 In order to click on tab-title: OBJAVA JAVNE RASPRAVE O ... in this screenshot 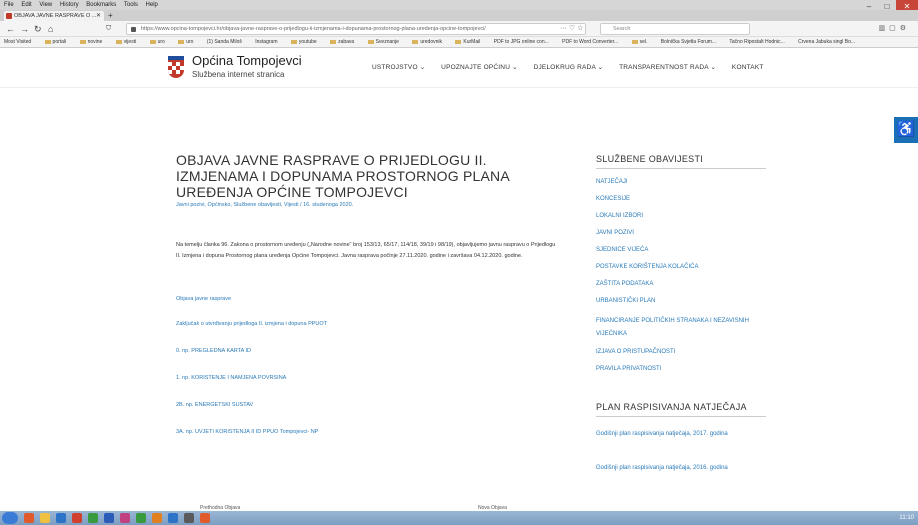, I will do `click(55, 16)`.